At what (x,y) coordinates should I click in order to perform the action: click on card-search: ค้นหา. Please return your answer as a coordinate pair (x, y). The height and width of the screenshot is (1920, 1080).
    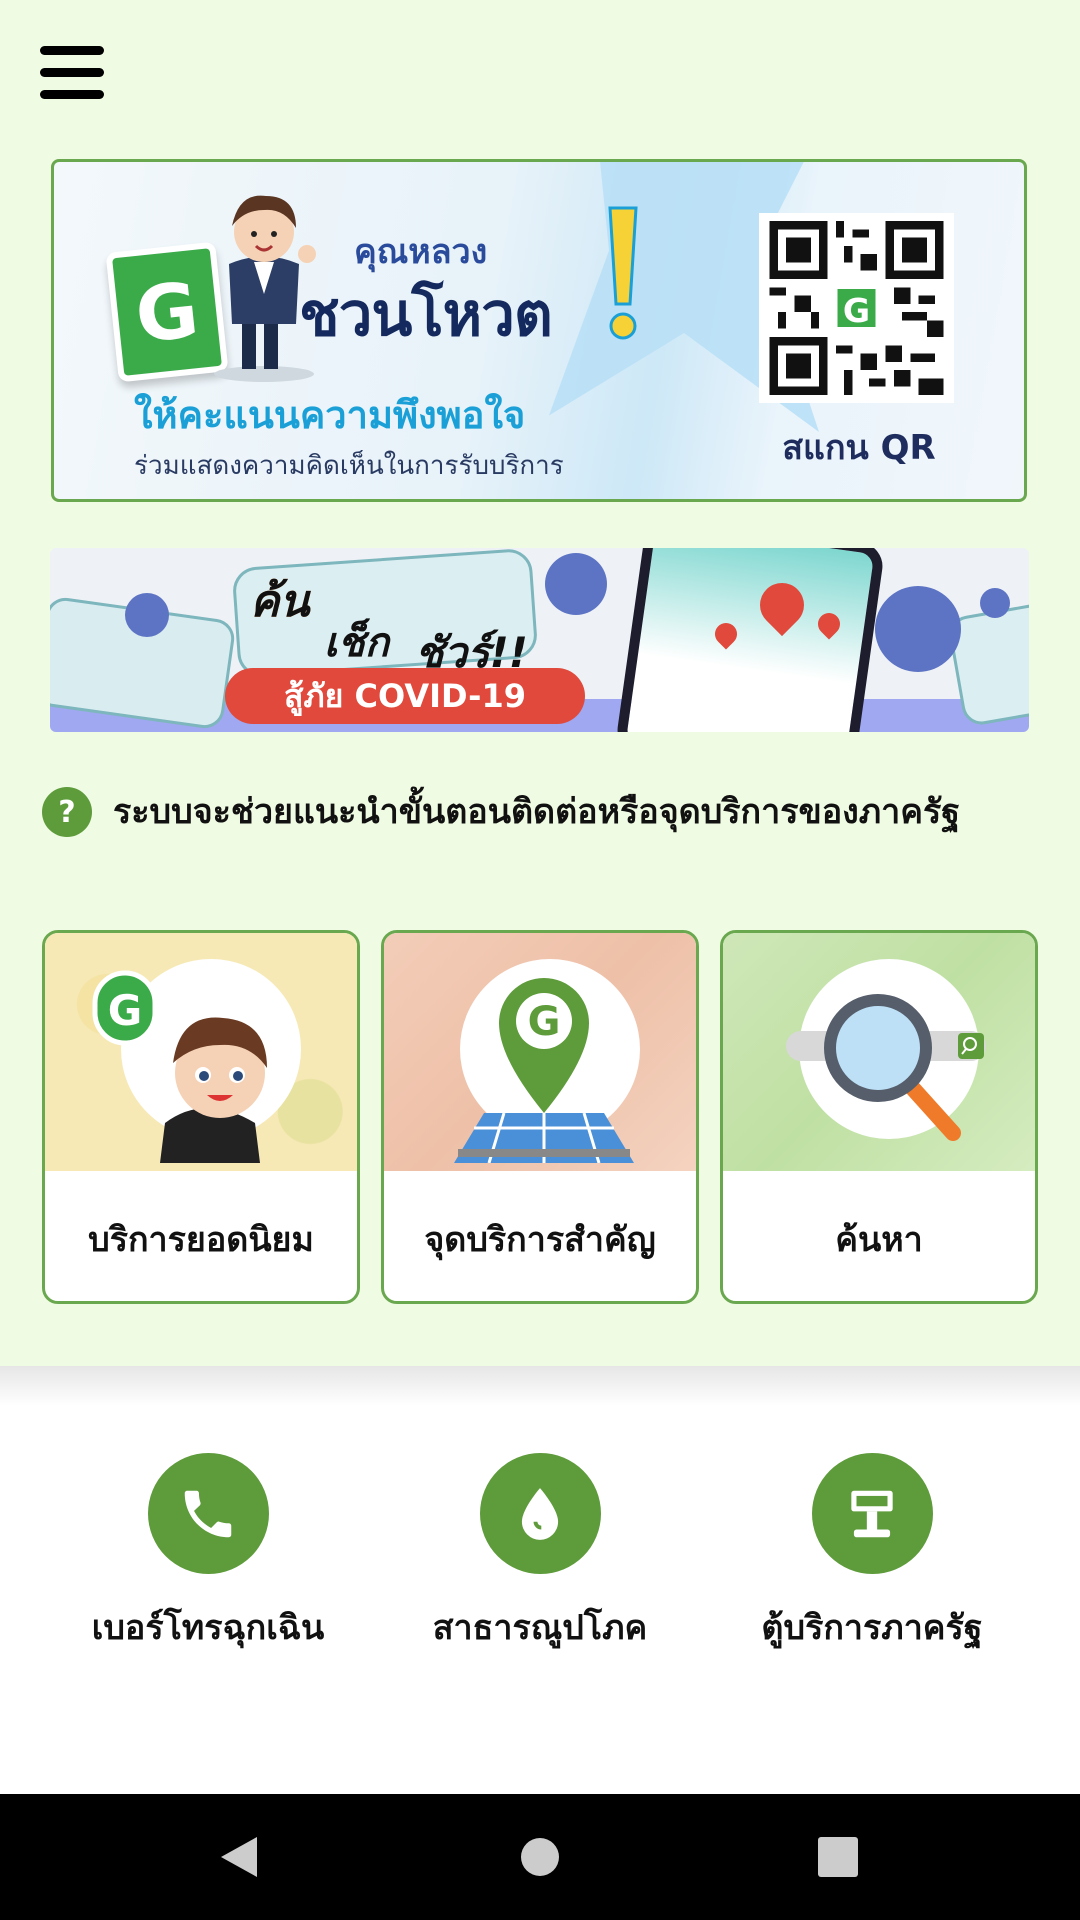
    Looking at the image, I should click on (879, 1117).